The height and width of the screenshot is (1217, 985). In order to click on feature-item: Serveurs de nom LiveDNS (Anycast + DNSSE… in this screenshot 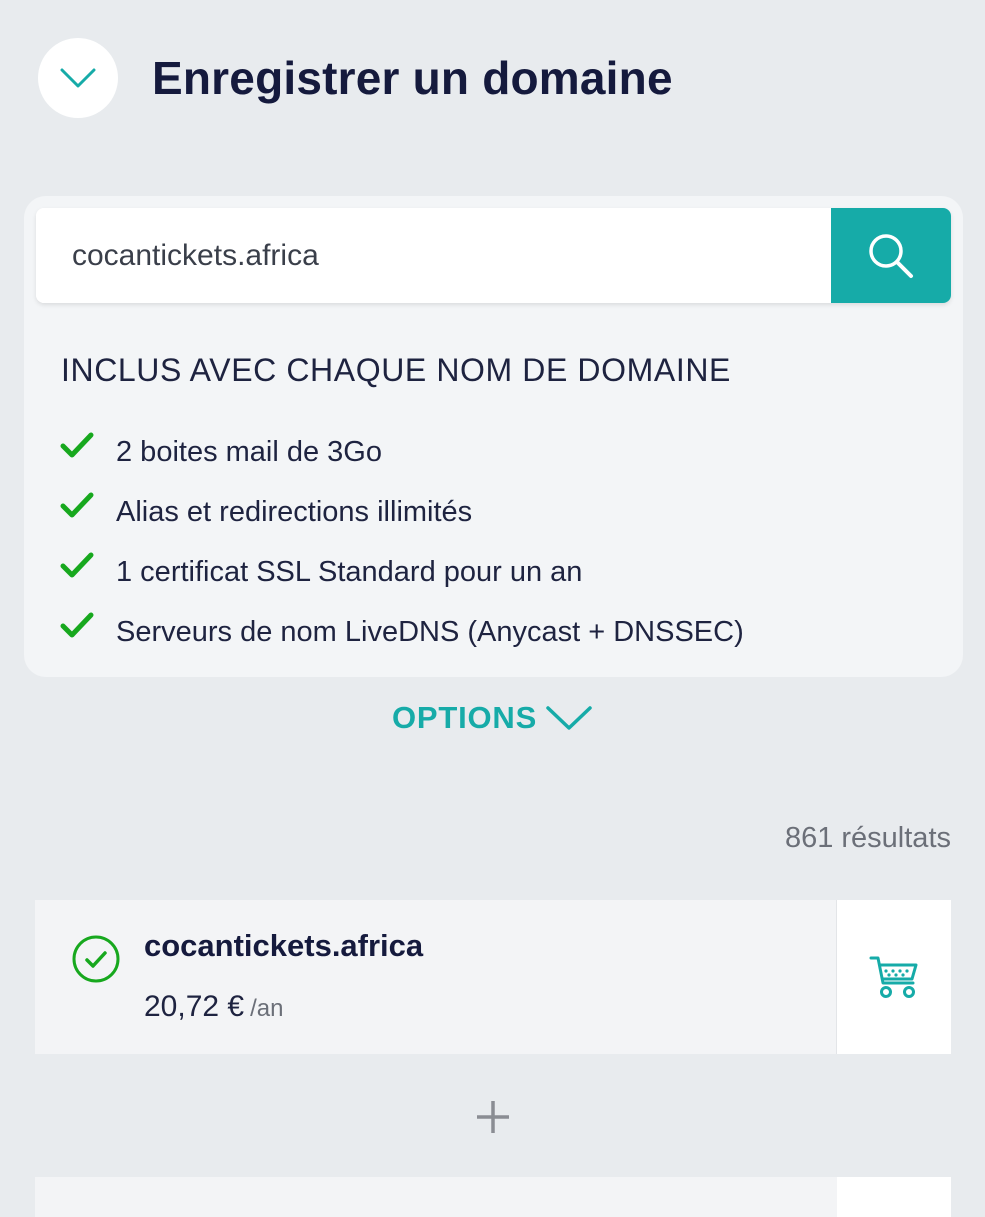, I will do `click(402, 632)`.